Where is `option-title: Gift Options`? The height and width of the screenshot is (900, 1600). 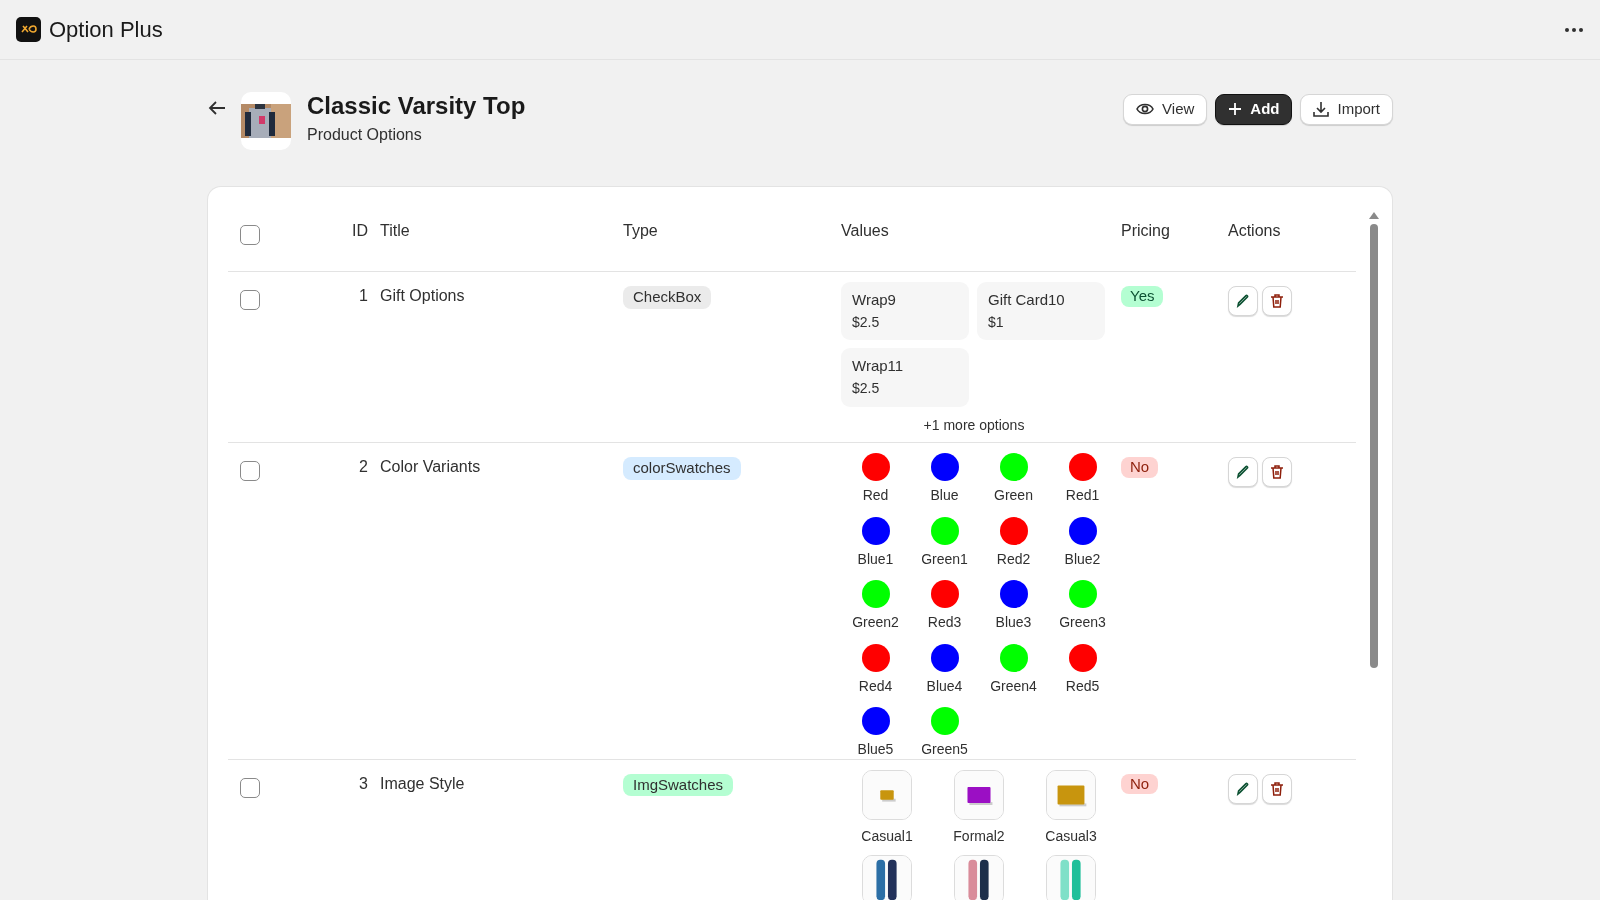 option-title: Gift Options is located at coordinates (422, 295).